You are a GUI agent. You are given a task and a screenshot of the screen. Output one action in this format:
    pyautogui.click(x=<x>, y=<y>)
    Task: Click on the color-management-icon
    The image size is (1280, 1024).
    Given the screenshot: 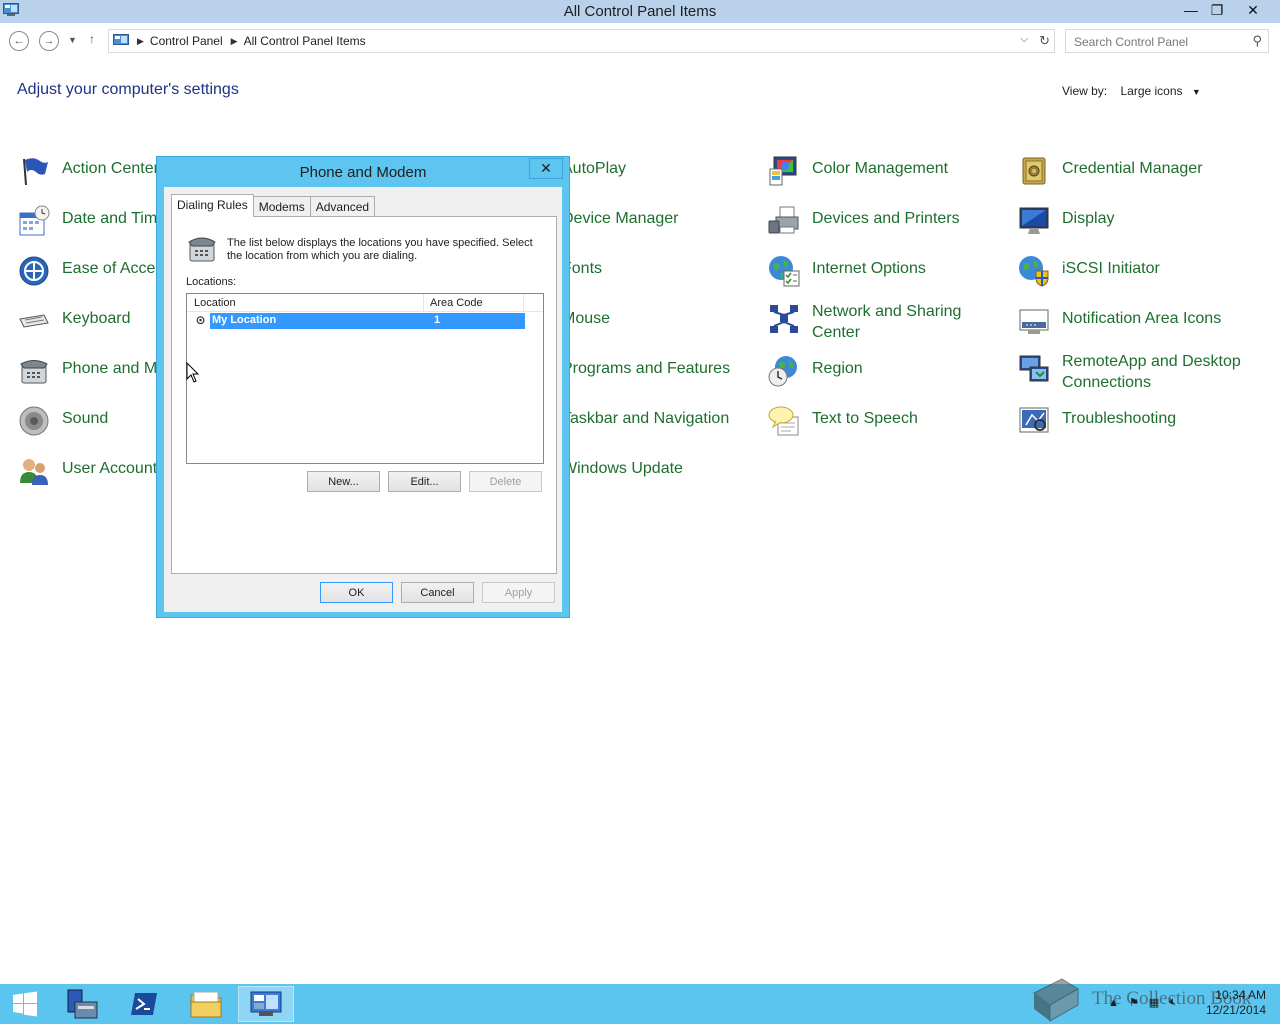 What is the action you would take?
    pyautogui.click(x=783, y=171)
    